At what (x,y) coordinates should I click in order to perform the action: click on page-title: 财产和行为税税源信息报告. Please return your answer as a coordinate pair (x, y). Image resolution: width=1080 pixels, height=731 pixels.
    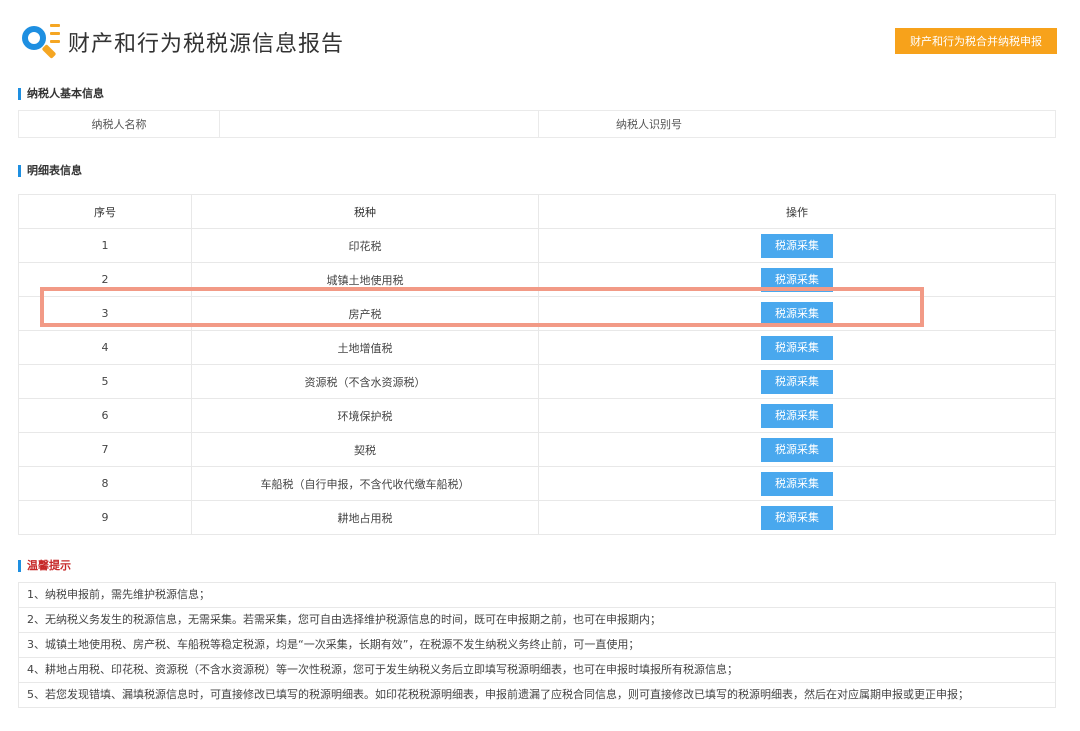
    Looking at the image, I should click on (206, 44).